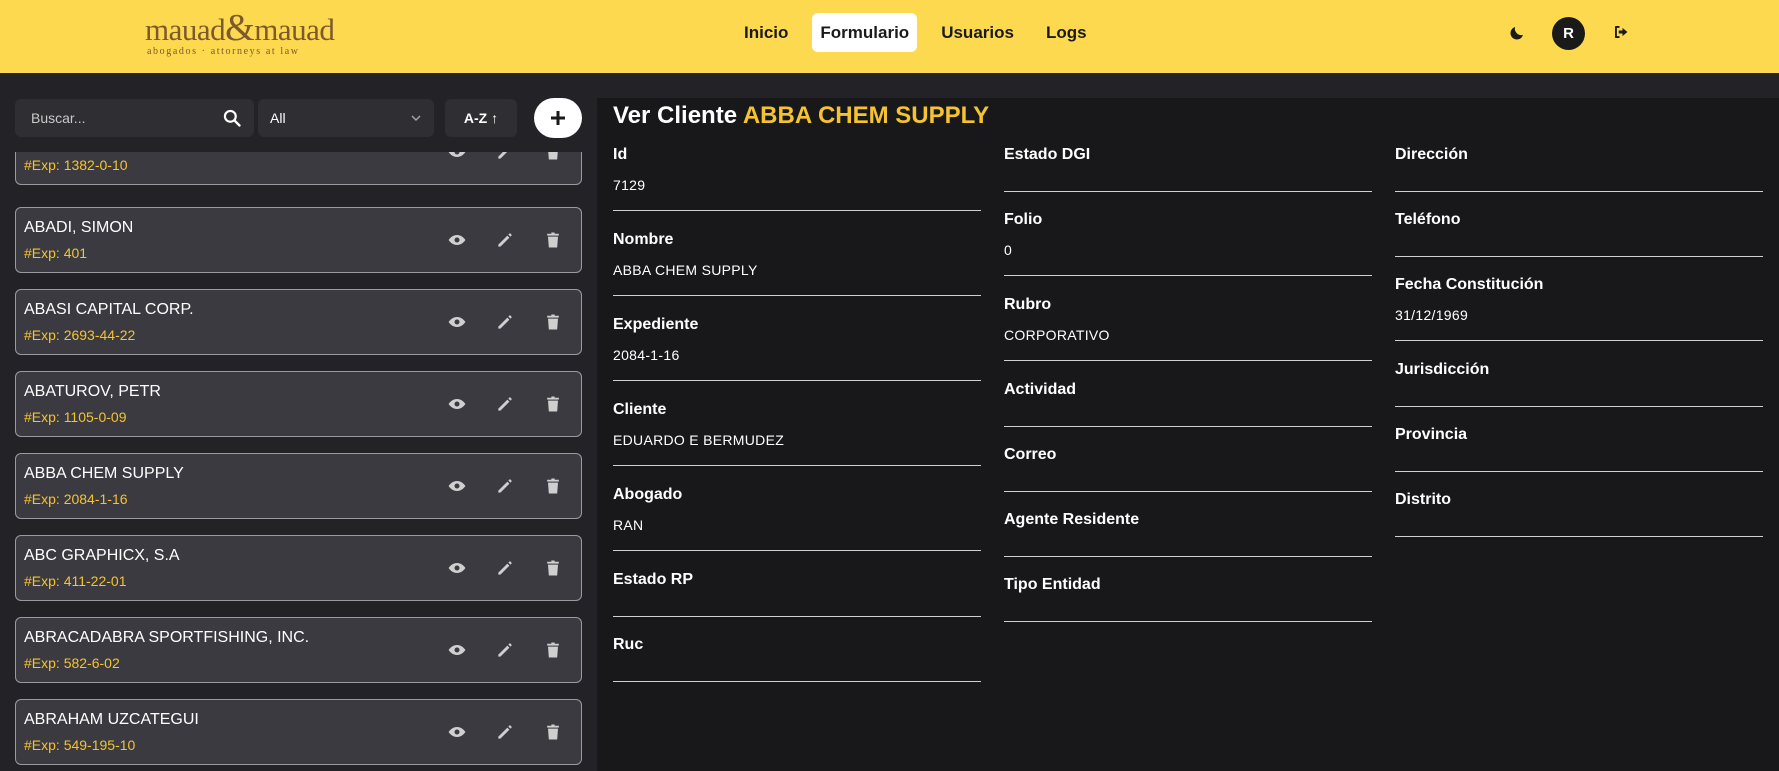  Describe the element at coordinates (223, 51) in the screenshot. I see `logo-tagline: abogados · attorneys at law` at that location.